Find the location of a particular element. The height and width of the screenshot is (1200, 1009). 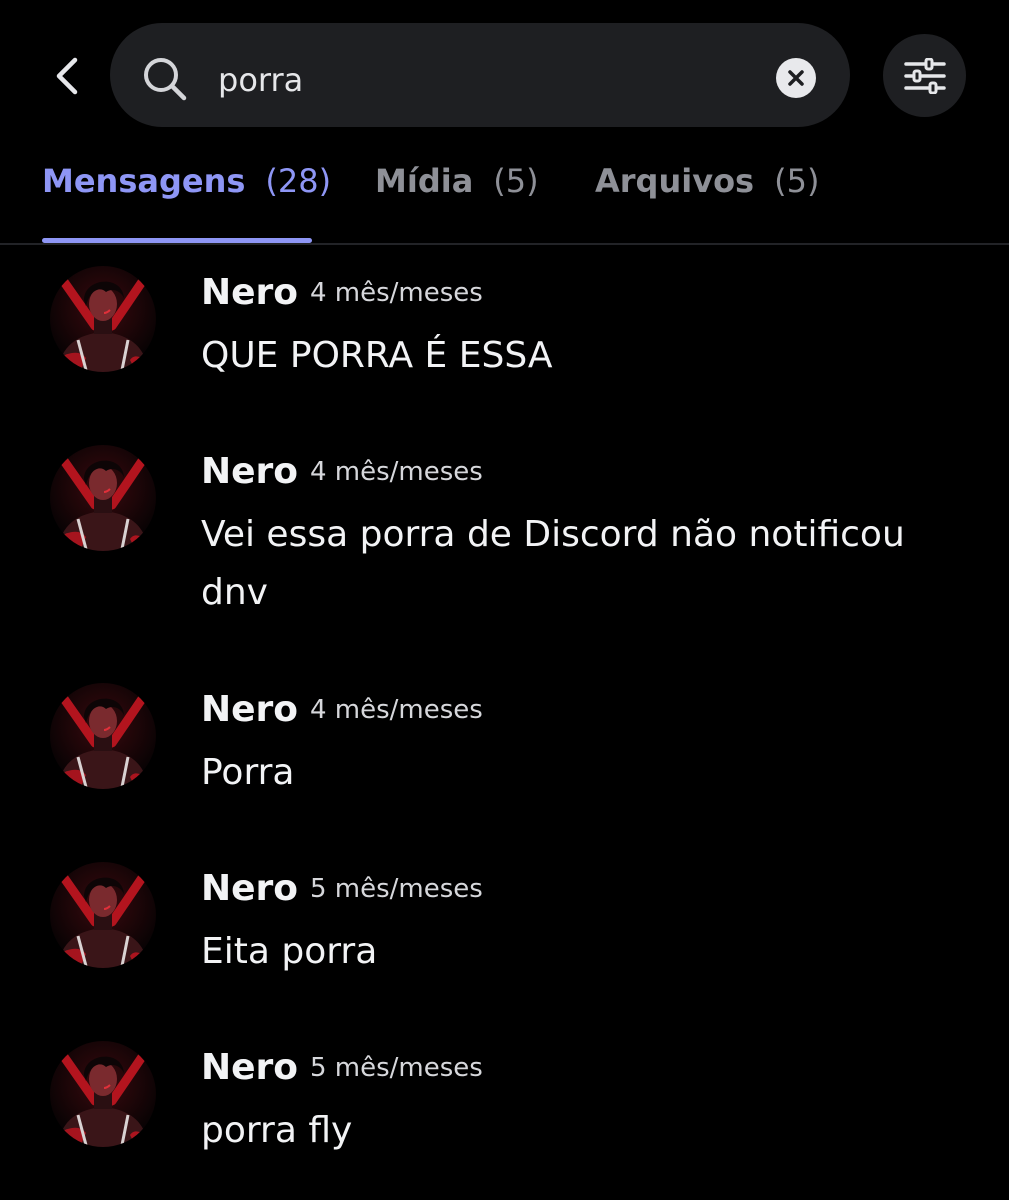

tab-label: Mídia is located at coordinates (424, 181).